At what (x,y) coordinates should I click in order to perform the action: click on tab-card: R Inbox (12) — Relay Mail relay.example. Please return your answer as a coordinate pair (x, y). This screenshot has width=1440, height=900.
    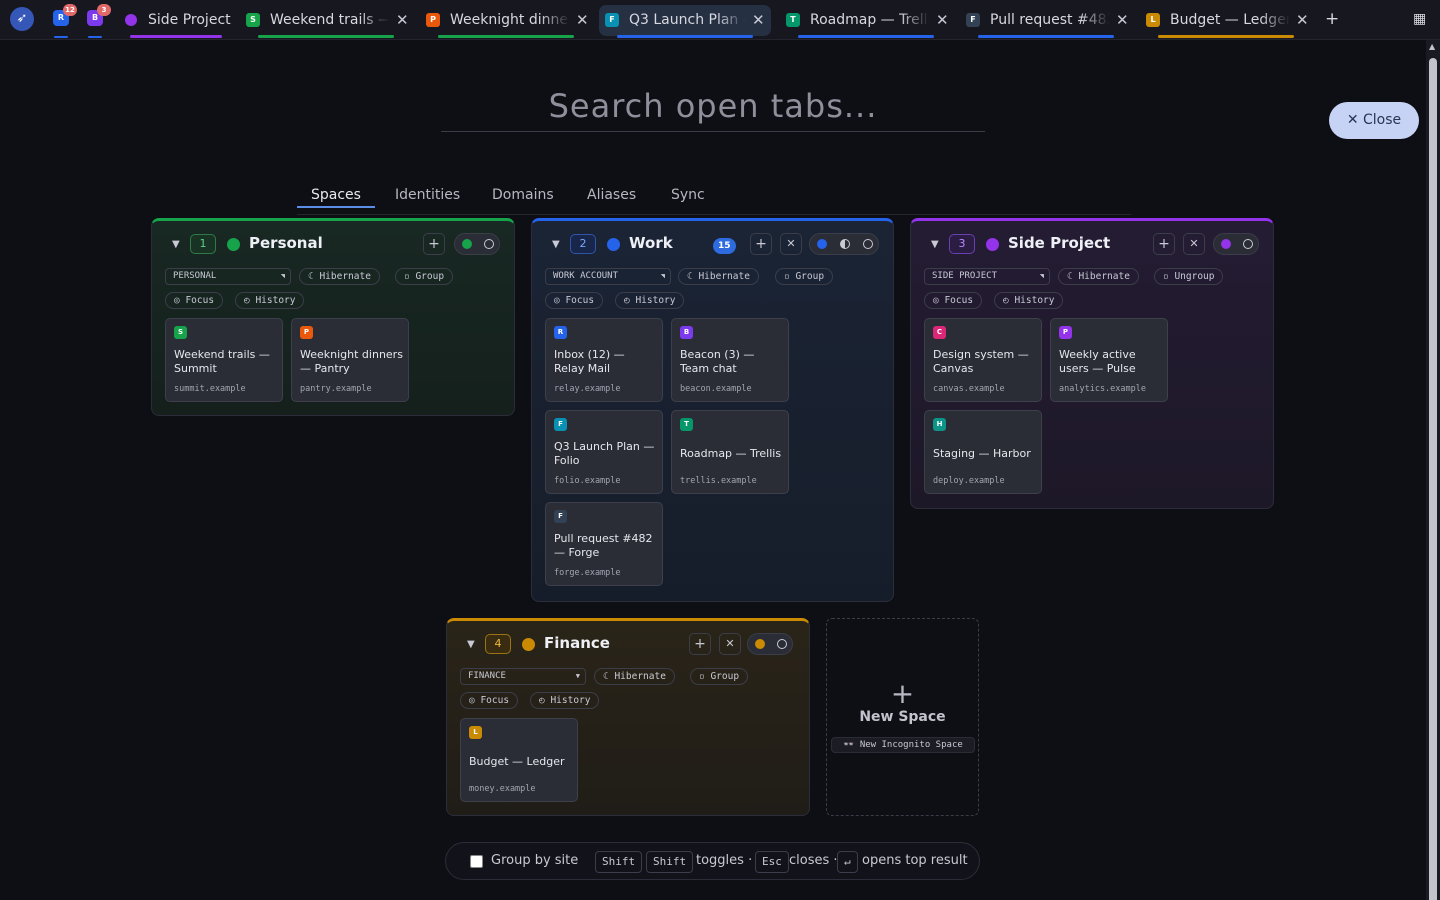
    Looking at the image, I should click on (604, 360).